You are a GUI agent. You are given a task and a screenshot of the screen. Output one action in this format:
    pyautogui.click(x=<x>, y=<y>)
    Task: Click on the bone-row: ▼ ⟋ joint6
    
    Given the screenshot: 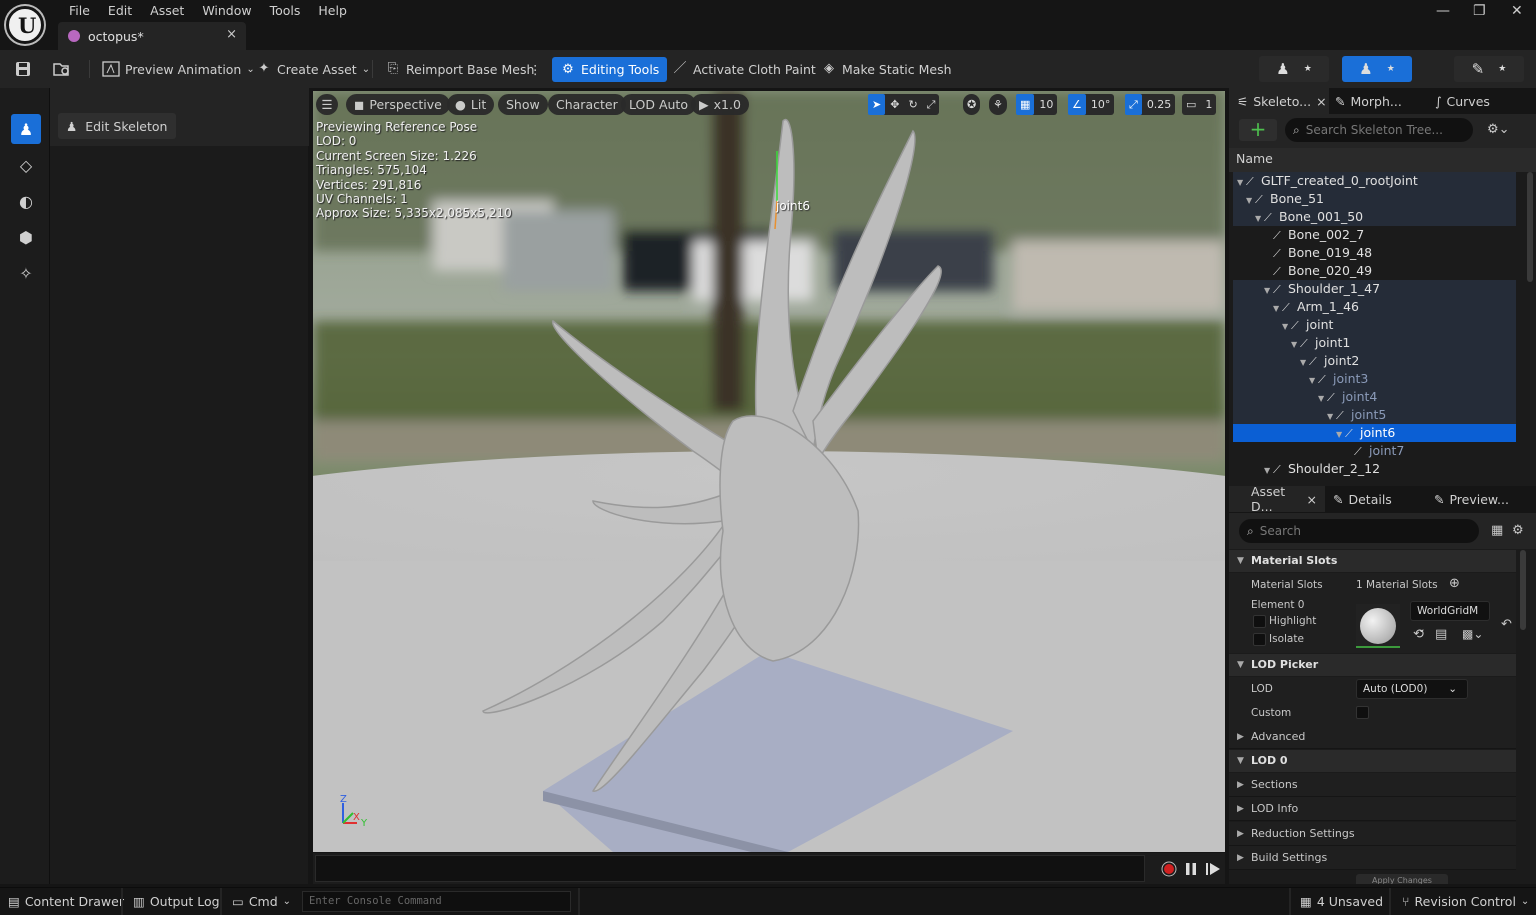 What is the action you would take?
    pyautogui.click(x=1374, y=433)
    